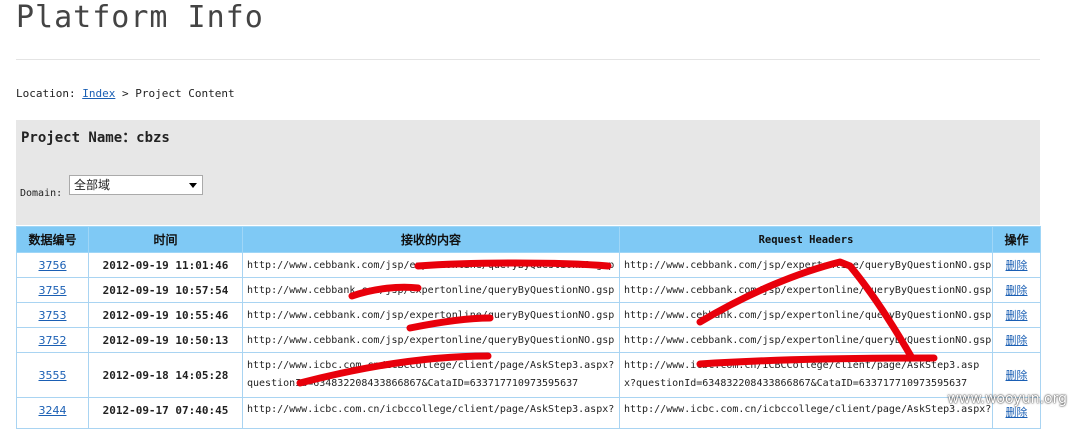 This screenshot has width=1071, height=429. What do you see at coordinates (46, 93) in the screenshot?
I see `breadcrumb-prefix: Location:` at bounding box center [46, 93].